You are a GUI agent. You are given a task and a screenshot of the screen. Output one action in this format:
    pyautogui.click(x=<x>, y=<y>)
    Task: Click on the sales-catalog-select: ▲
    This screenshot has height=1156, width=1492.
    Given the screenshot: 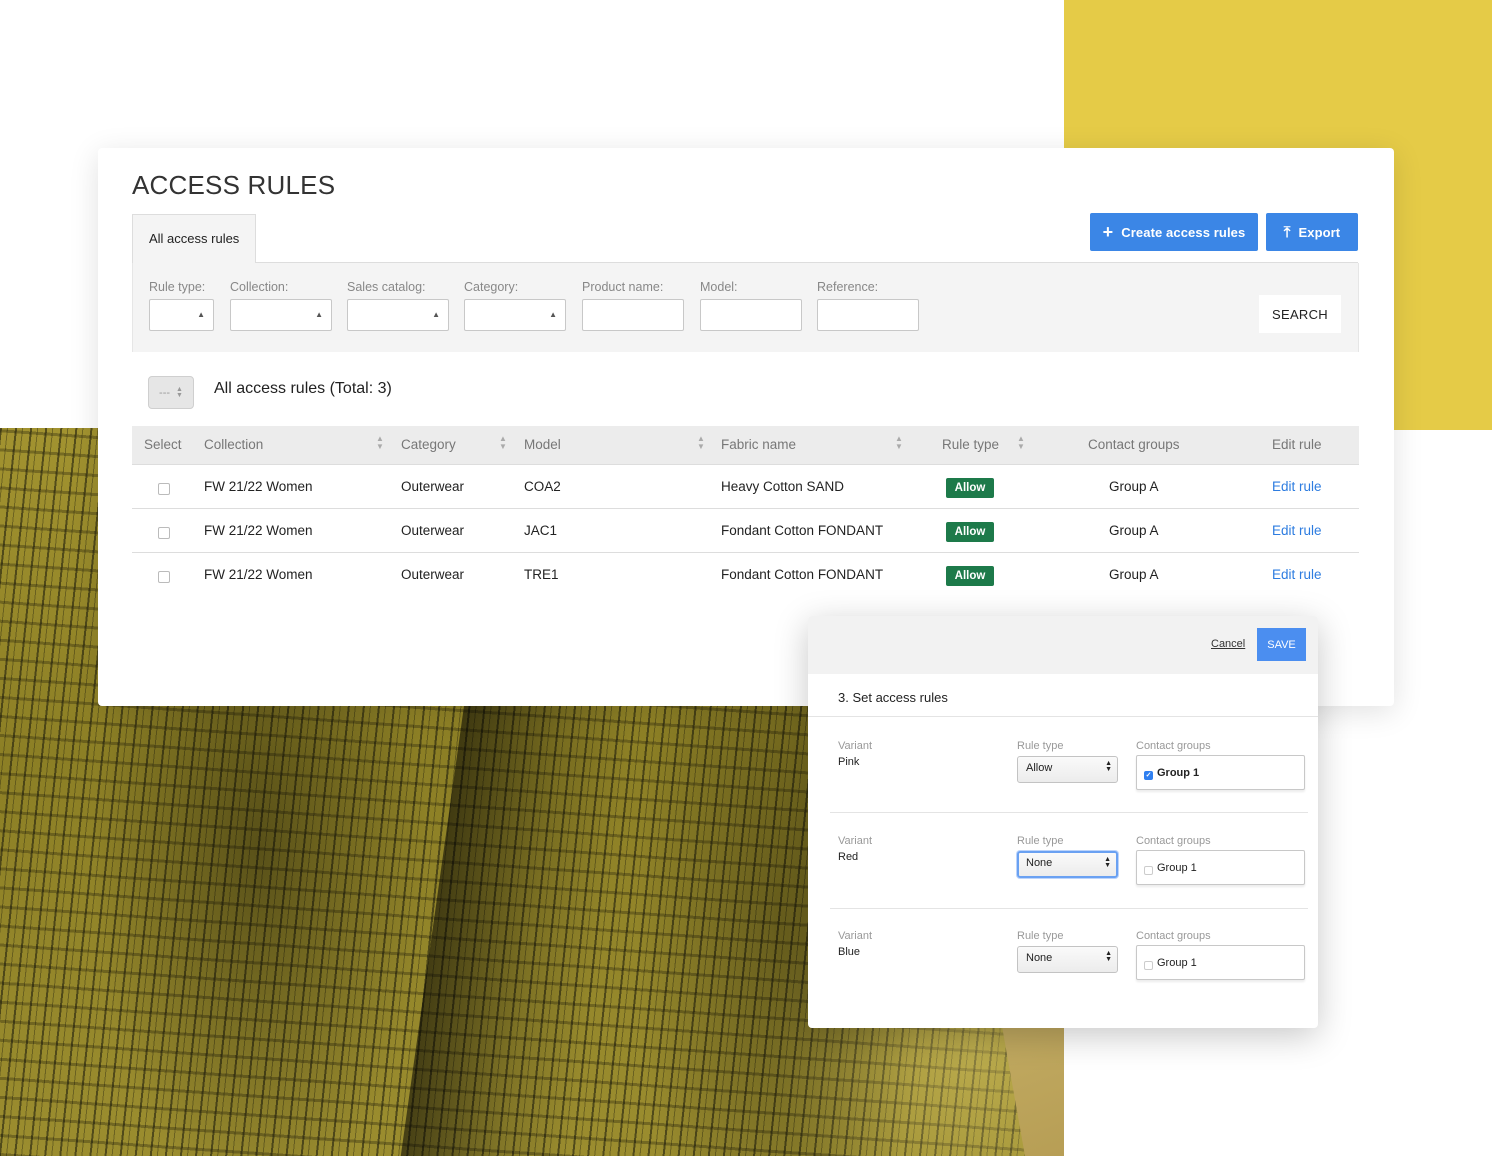 What is the action you would take?
    pyautogui.click(x=398, y=315)
    